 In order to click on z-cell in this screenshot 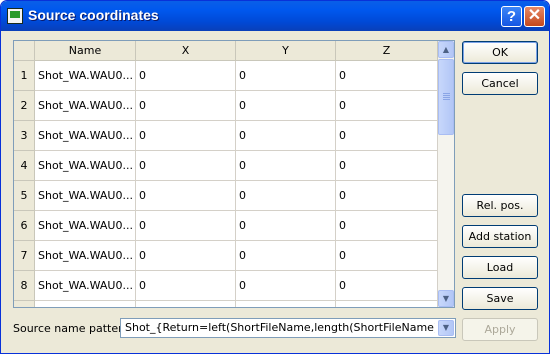, I will do `click(387, 304)`.